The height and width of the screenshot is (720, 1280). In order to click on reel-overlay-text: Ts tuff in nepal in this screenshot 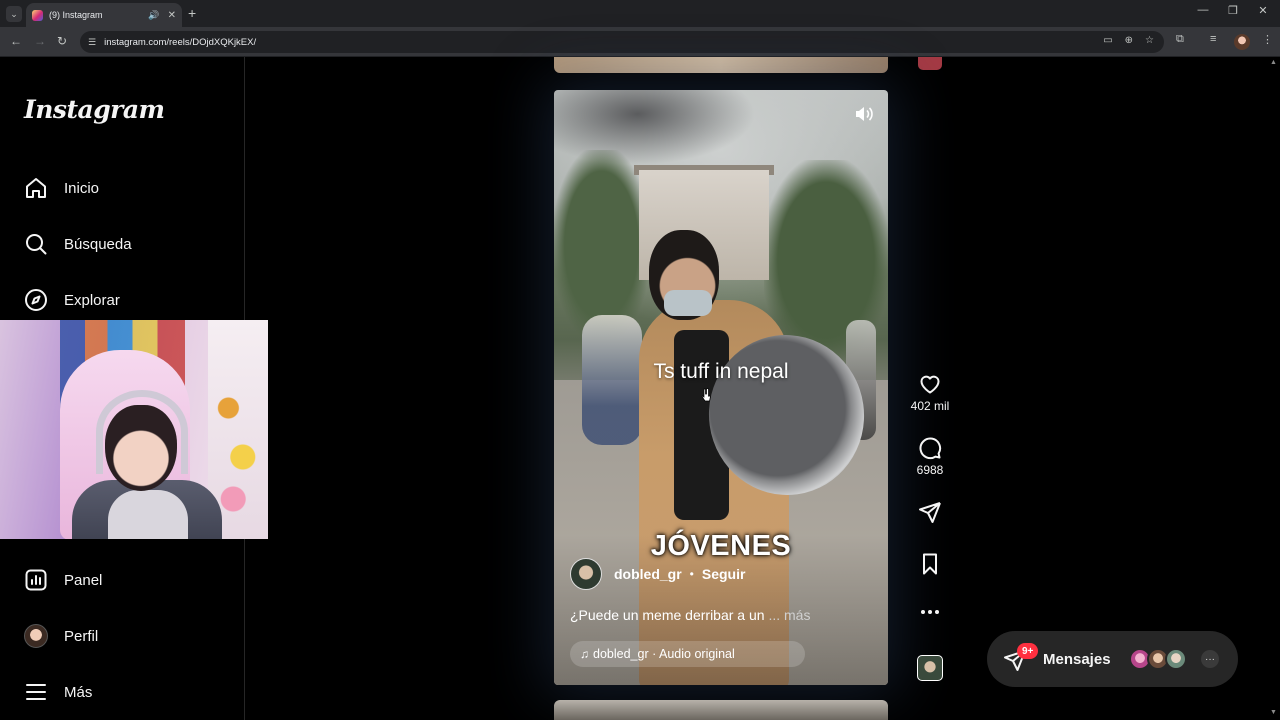, I will do `click(721, 371)`.